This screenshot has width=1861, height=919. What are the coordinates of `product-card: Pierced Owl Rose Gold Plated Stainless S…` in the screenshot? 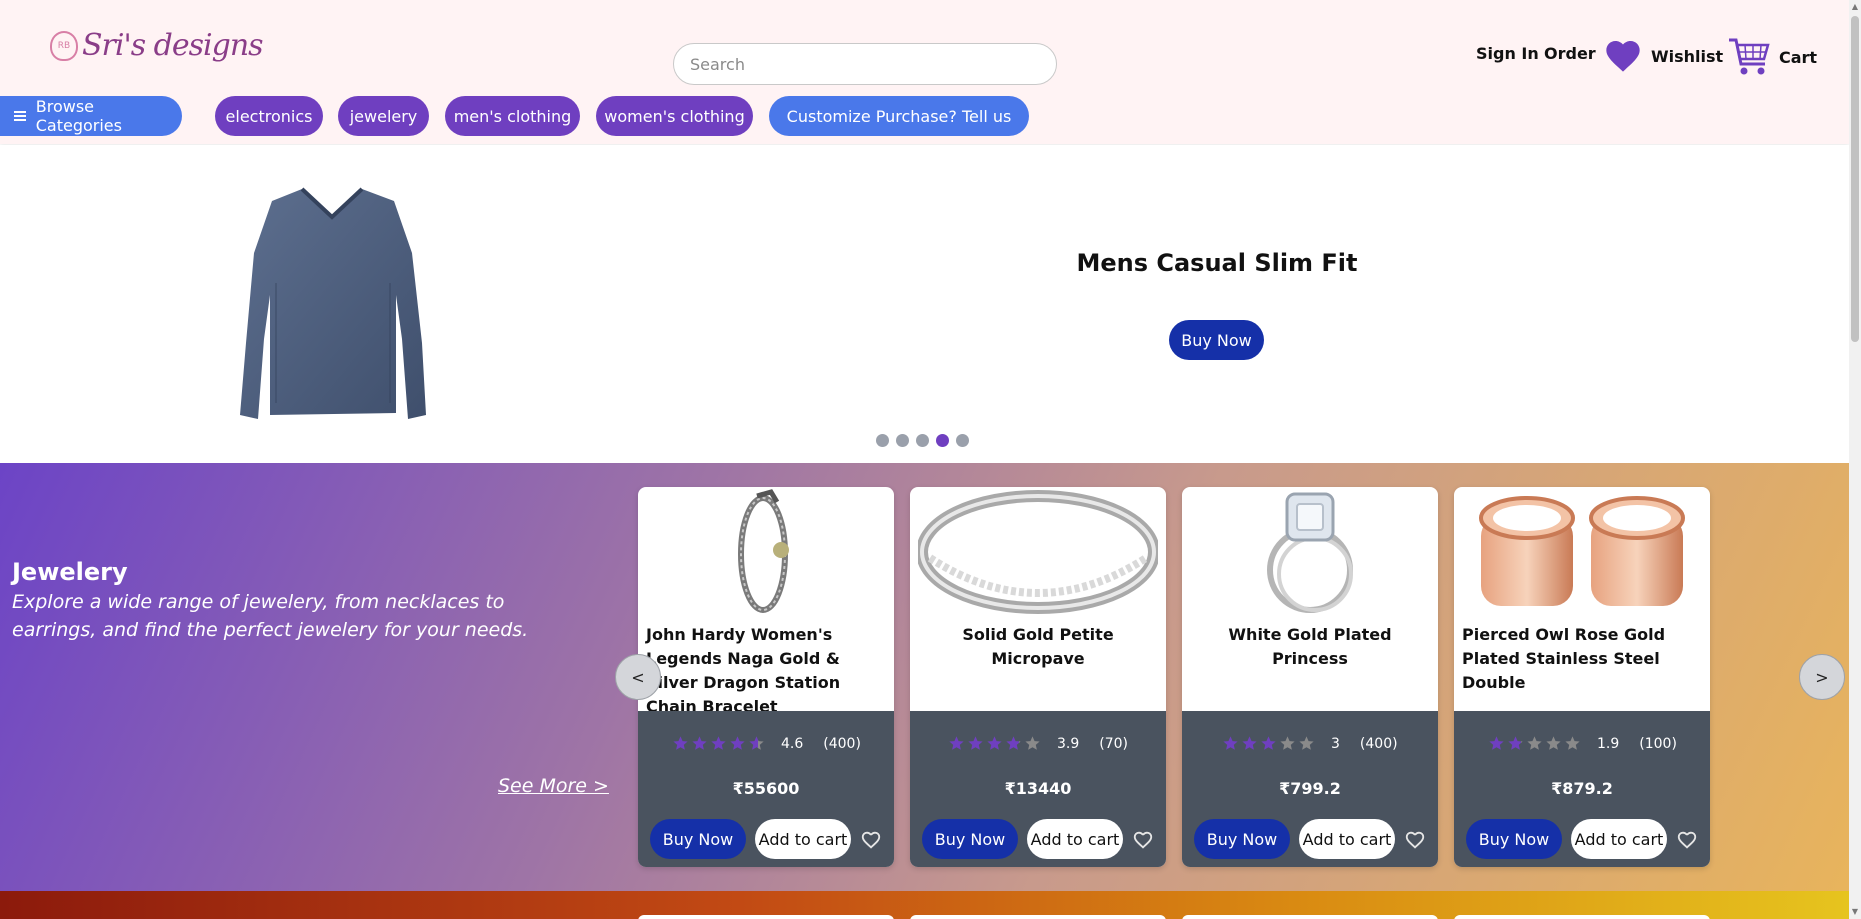 It's located at (1582, 677).